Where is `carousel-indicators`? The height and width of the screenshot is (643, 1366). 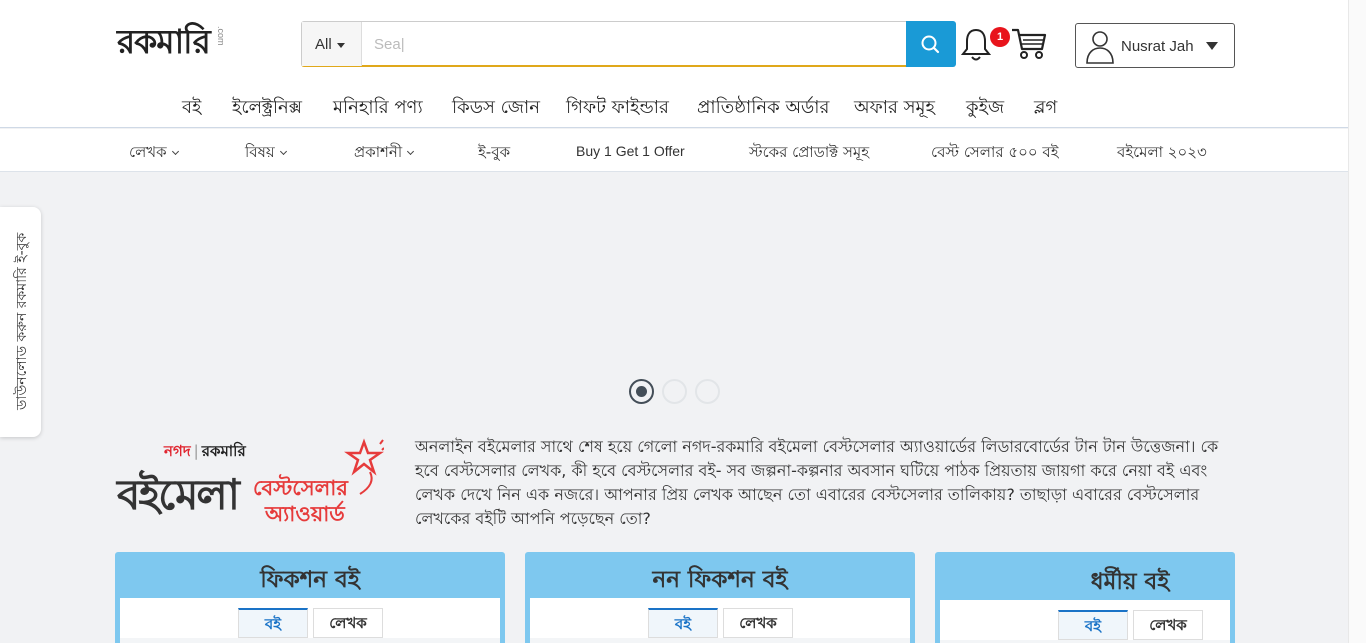
carousel-indicators is located at coordinates (675, 392).